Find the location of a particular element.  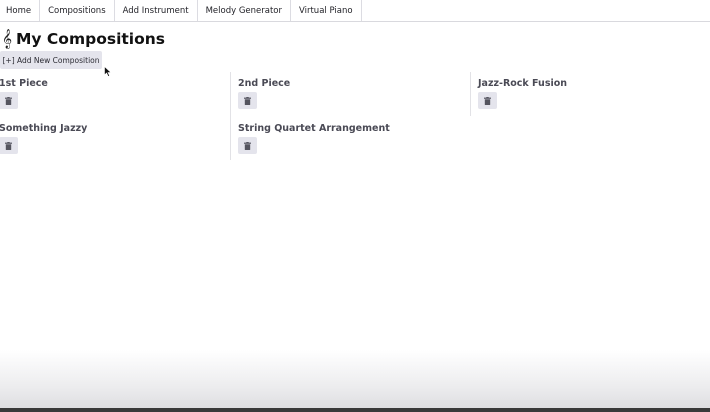

nav-home: Home is located at coordinates (20, 10).